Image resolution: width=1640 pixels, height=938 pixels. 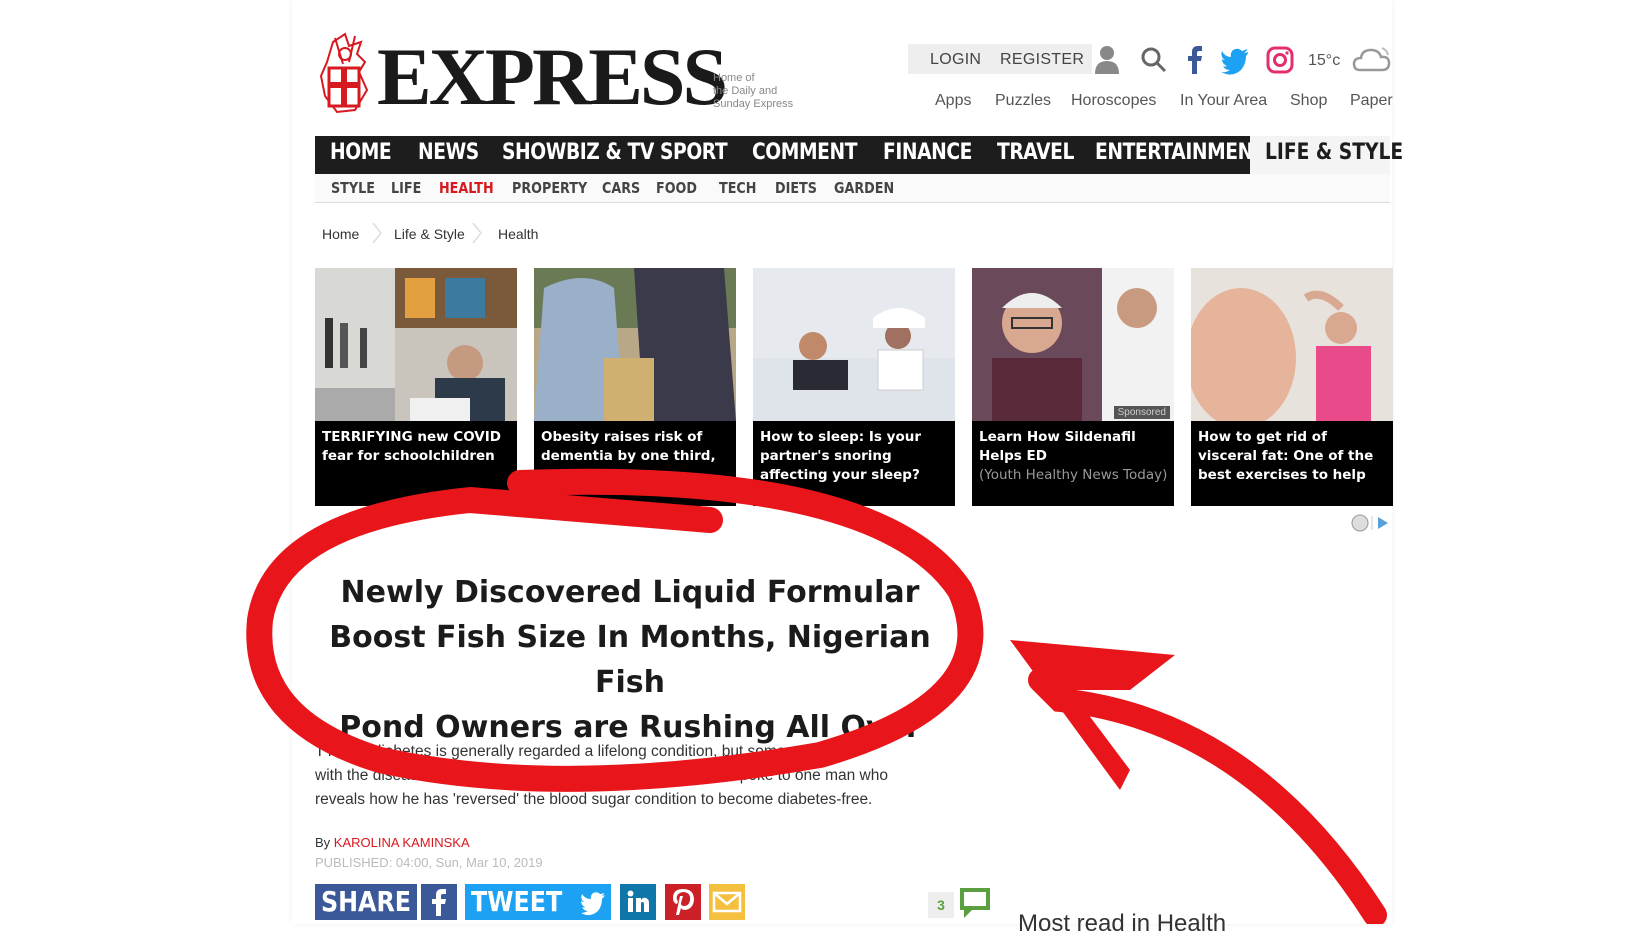 I want to click on horoscopes-link: Horoscopes, so click(x=1113, y=101).